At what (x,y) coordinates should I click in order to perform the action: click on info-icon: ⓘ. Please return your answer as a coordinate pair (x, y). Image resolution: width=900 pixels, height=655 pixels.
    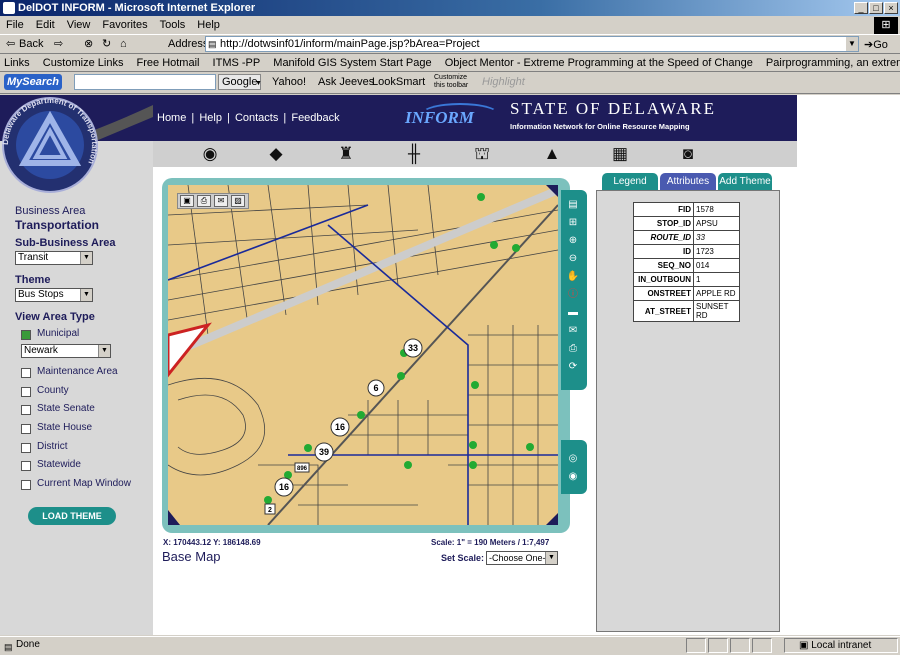
    Looking at the image, I should click on (573, 295).